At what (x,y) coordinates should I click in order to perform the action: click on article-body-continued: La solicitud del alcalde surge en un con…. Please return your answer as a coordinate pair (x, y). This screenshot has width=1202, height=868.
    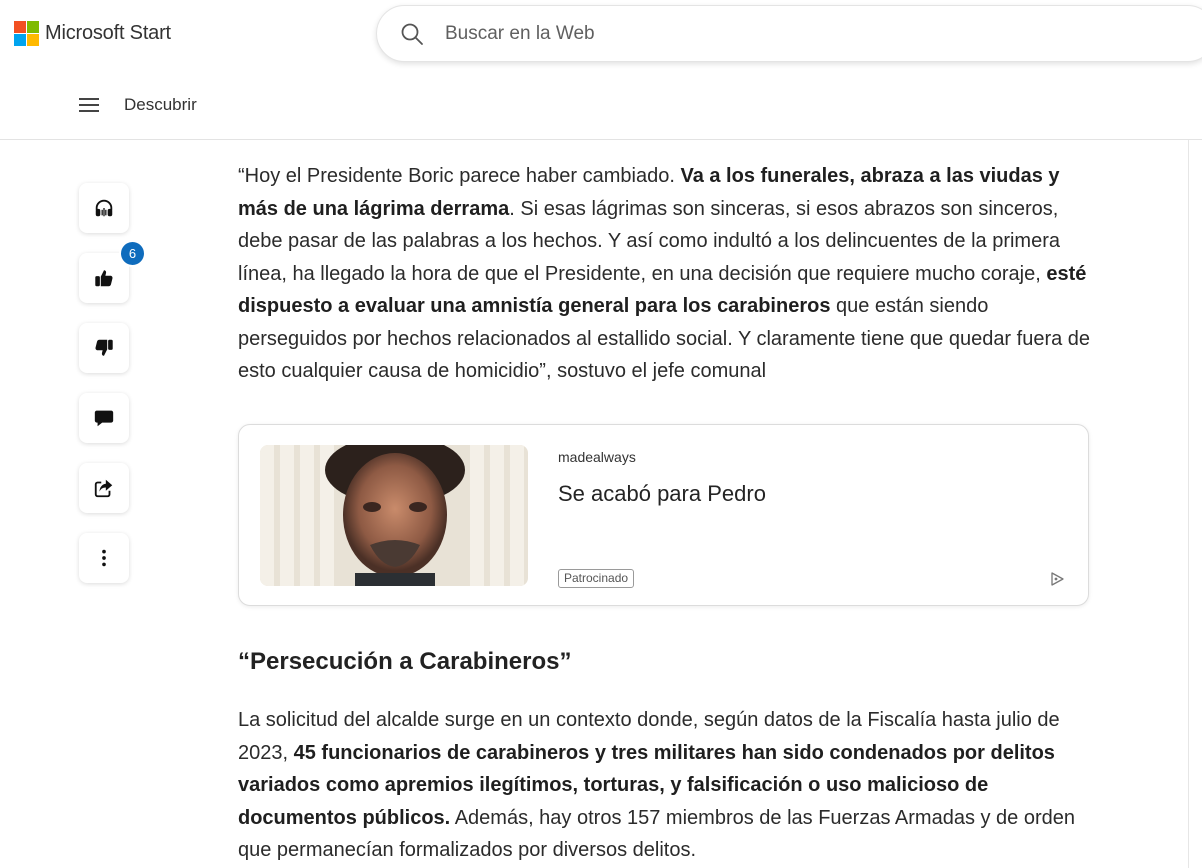
    Looking at the image, I should click on (668, 785).